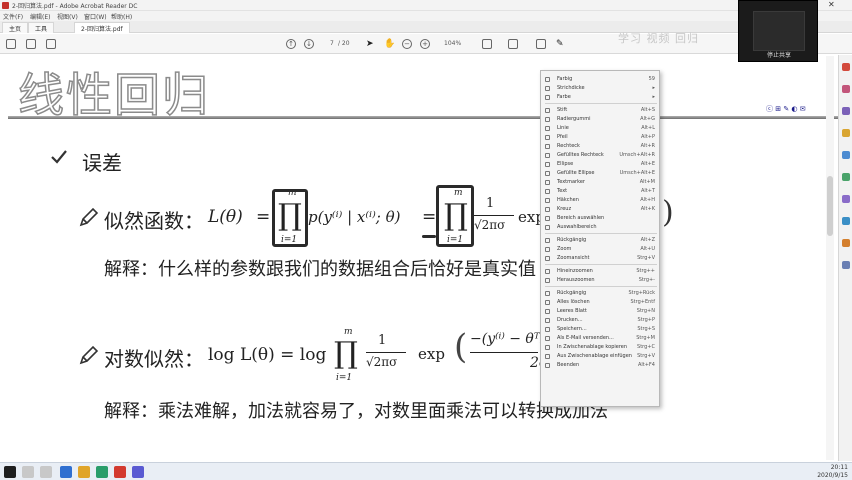 This screenshot has height=480, width=852. What do you see at coordinates (846, 67) in the screenshot?
I see `export-pdf-icon` at bounding box center [846, 67].